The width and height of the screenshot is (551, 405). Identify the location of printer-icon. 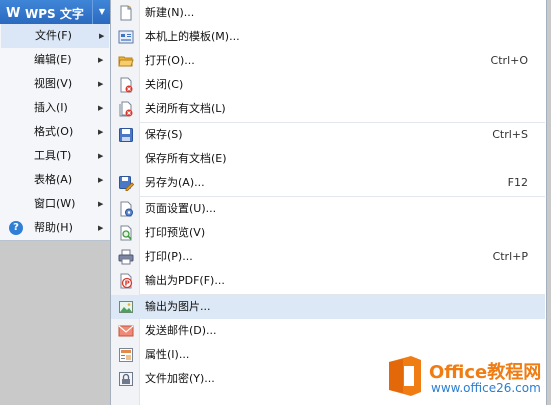
(126, 257).